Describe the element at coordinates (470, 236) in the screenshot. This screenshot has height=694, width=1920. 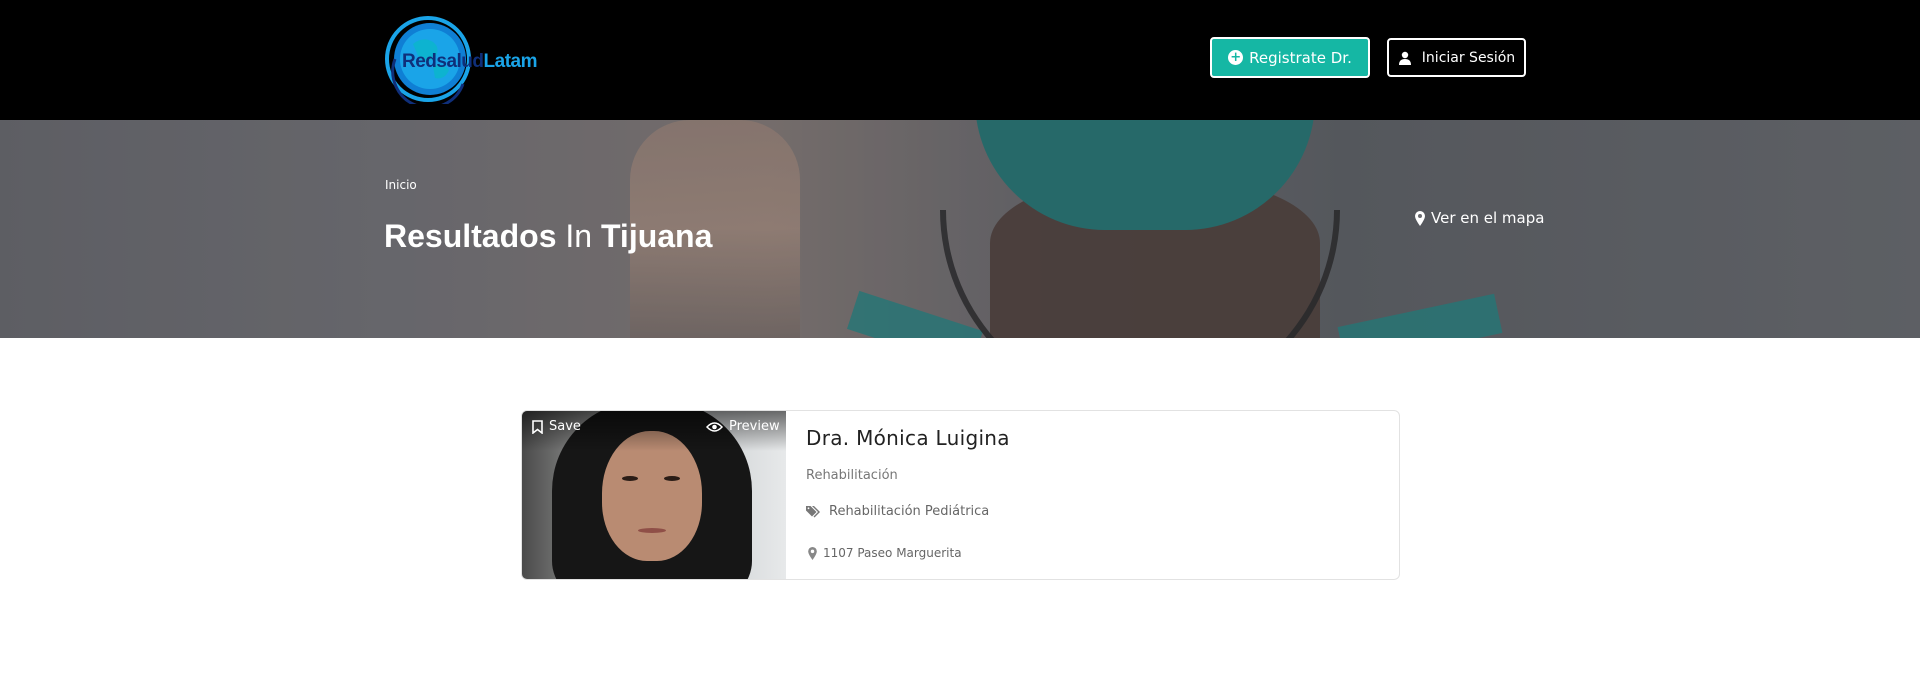
I see `title-prefix: Resultados` at that location.